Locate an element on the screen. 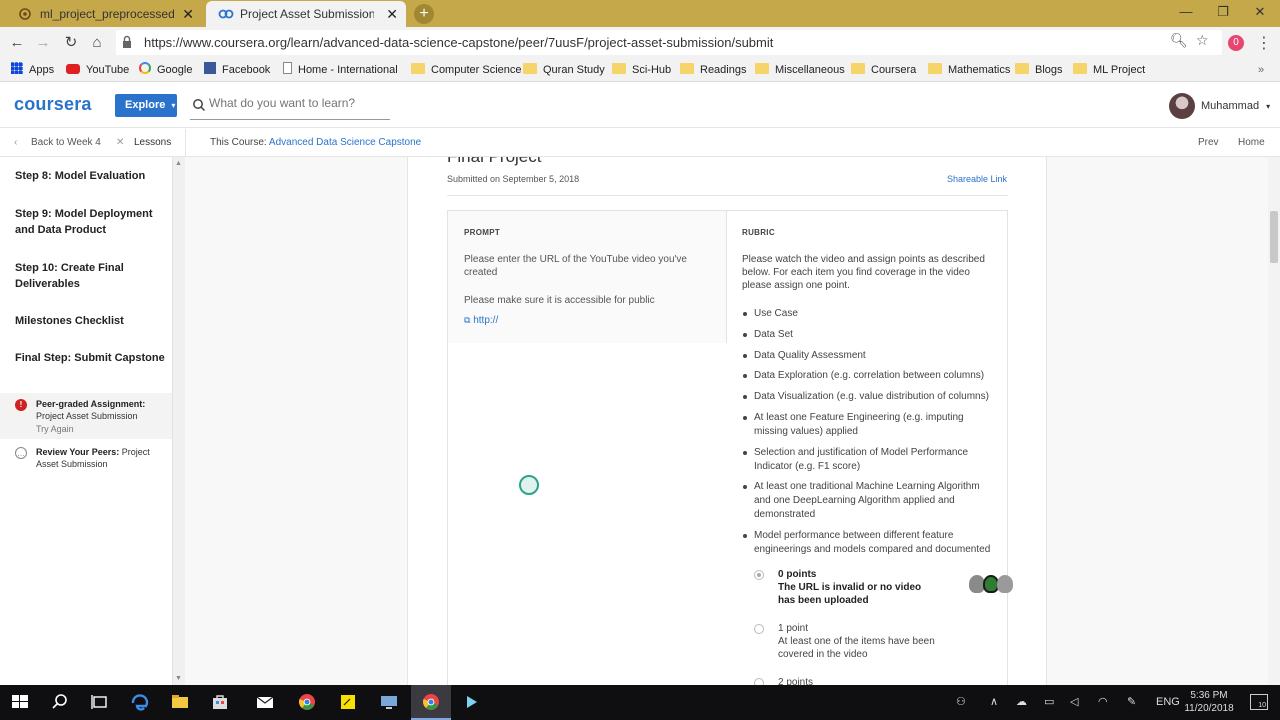 The width and height of the screenshot is (1280, 720). edge-icon is located at coordinates (140, 702).